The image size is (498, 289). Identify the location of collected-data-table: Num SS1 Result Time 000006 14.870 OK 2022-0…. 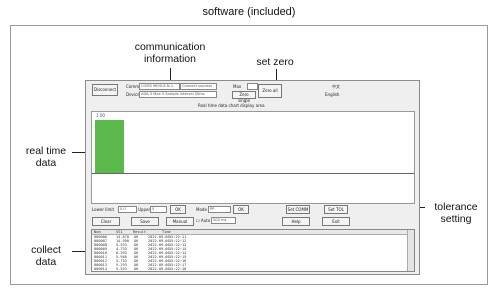
(253, 250).